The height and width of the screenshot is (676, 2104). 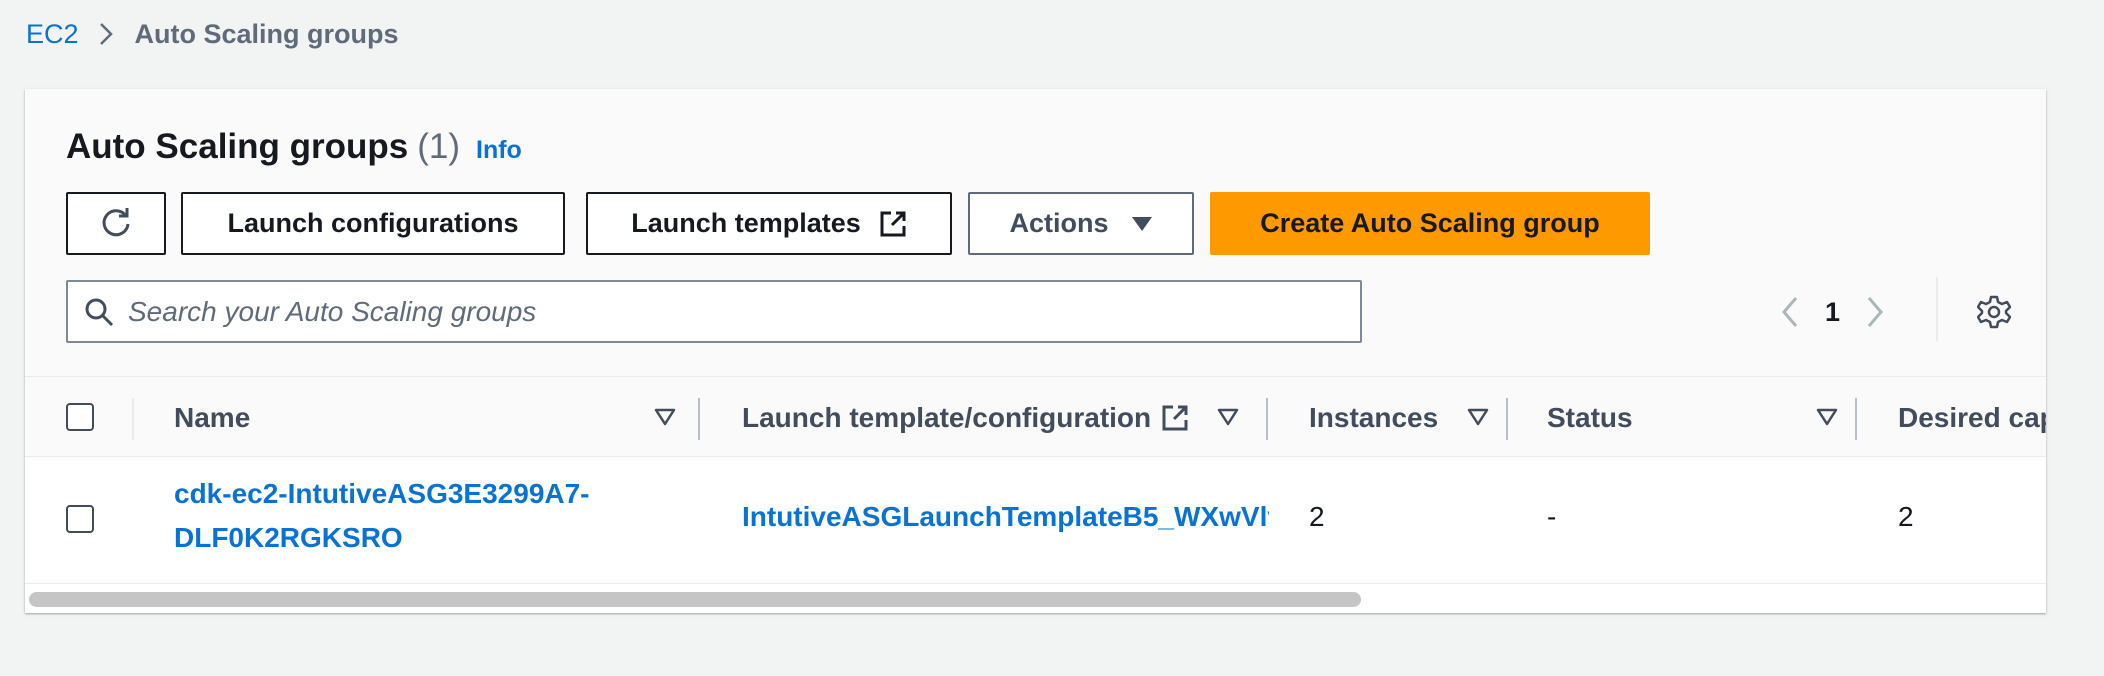 What do you see at coordinates (1059, 223) in the screenshot?
I see `actions-label: Actions` at bounding box center [1059, 223].